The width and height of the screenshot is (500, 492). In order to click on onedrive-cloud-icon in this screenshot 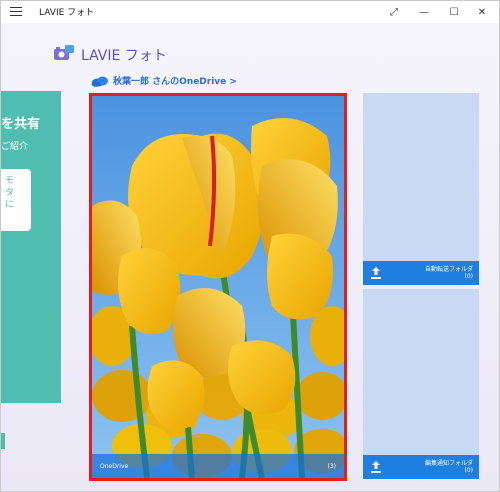, I will do `click(99, 81)`.